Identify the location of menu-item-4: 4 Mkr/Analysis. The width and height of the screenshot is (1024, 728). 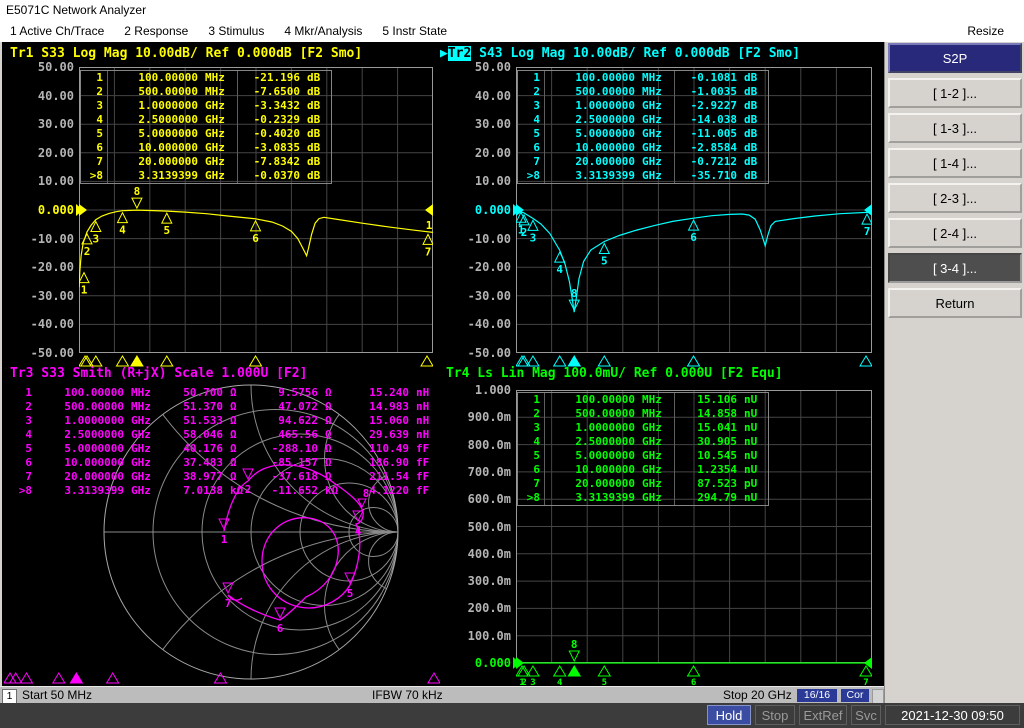
(323, 31).